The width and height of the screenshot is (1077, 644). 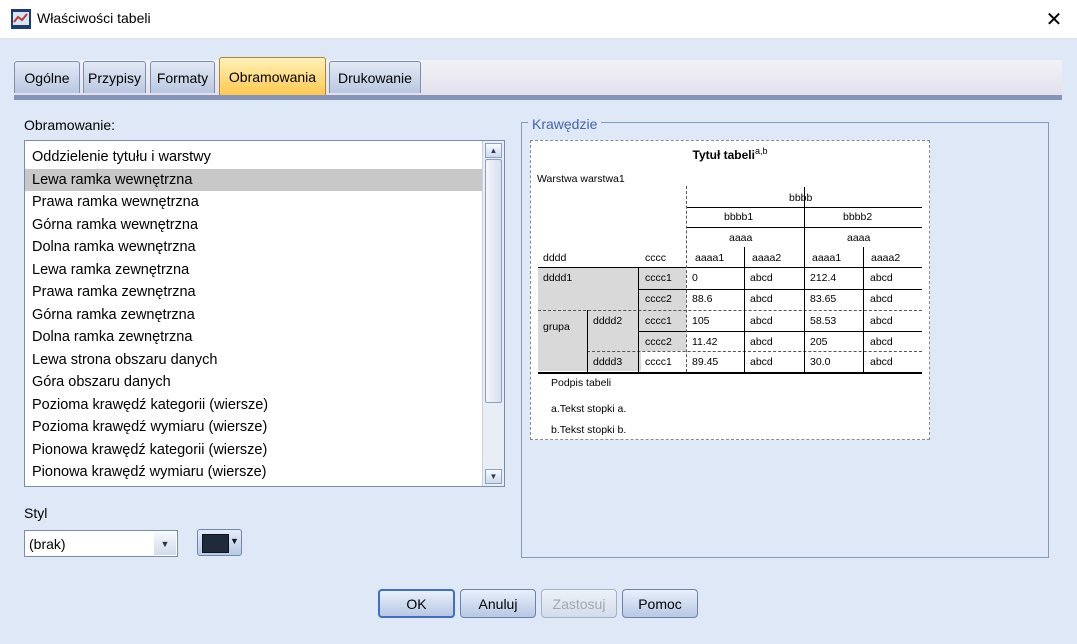 I want to click on list-item: Pionowa krawędź wymiaru (wiersze), so click(x=254, y=472).